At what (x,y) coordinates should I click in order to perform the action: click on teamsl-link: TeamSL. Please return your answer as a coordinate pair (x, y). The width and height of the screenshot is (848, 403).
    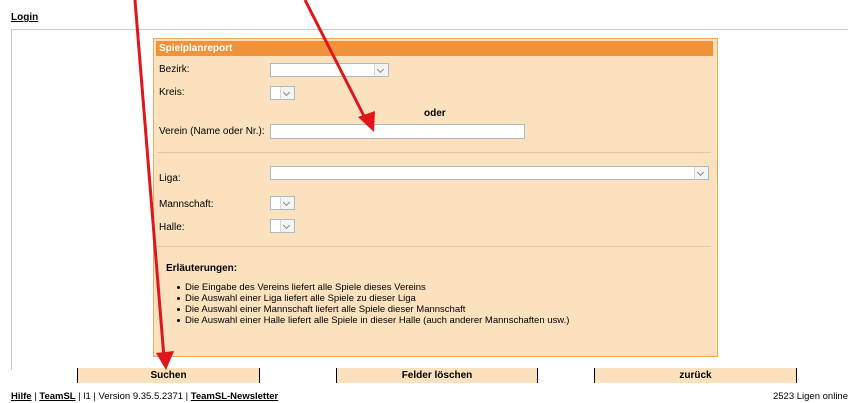
    Looking at the image, I should click on (57, 396).